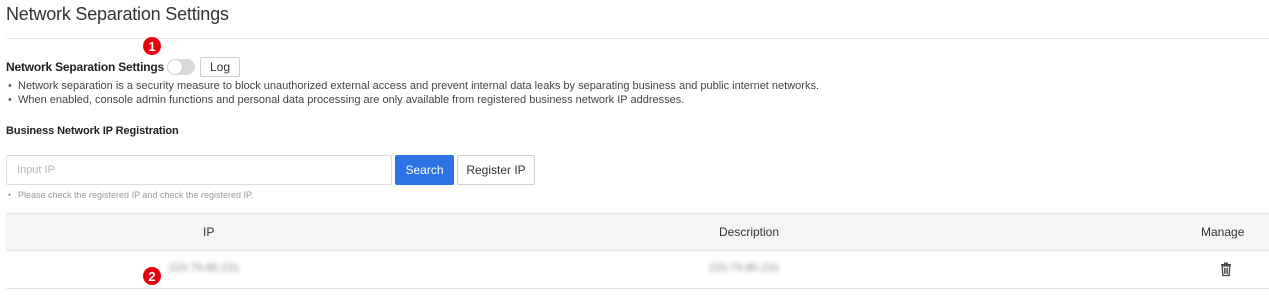  I want to click on page-title: Network Separation Settings, so click(117, 14).